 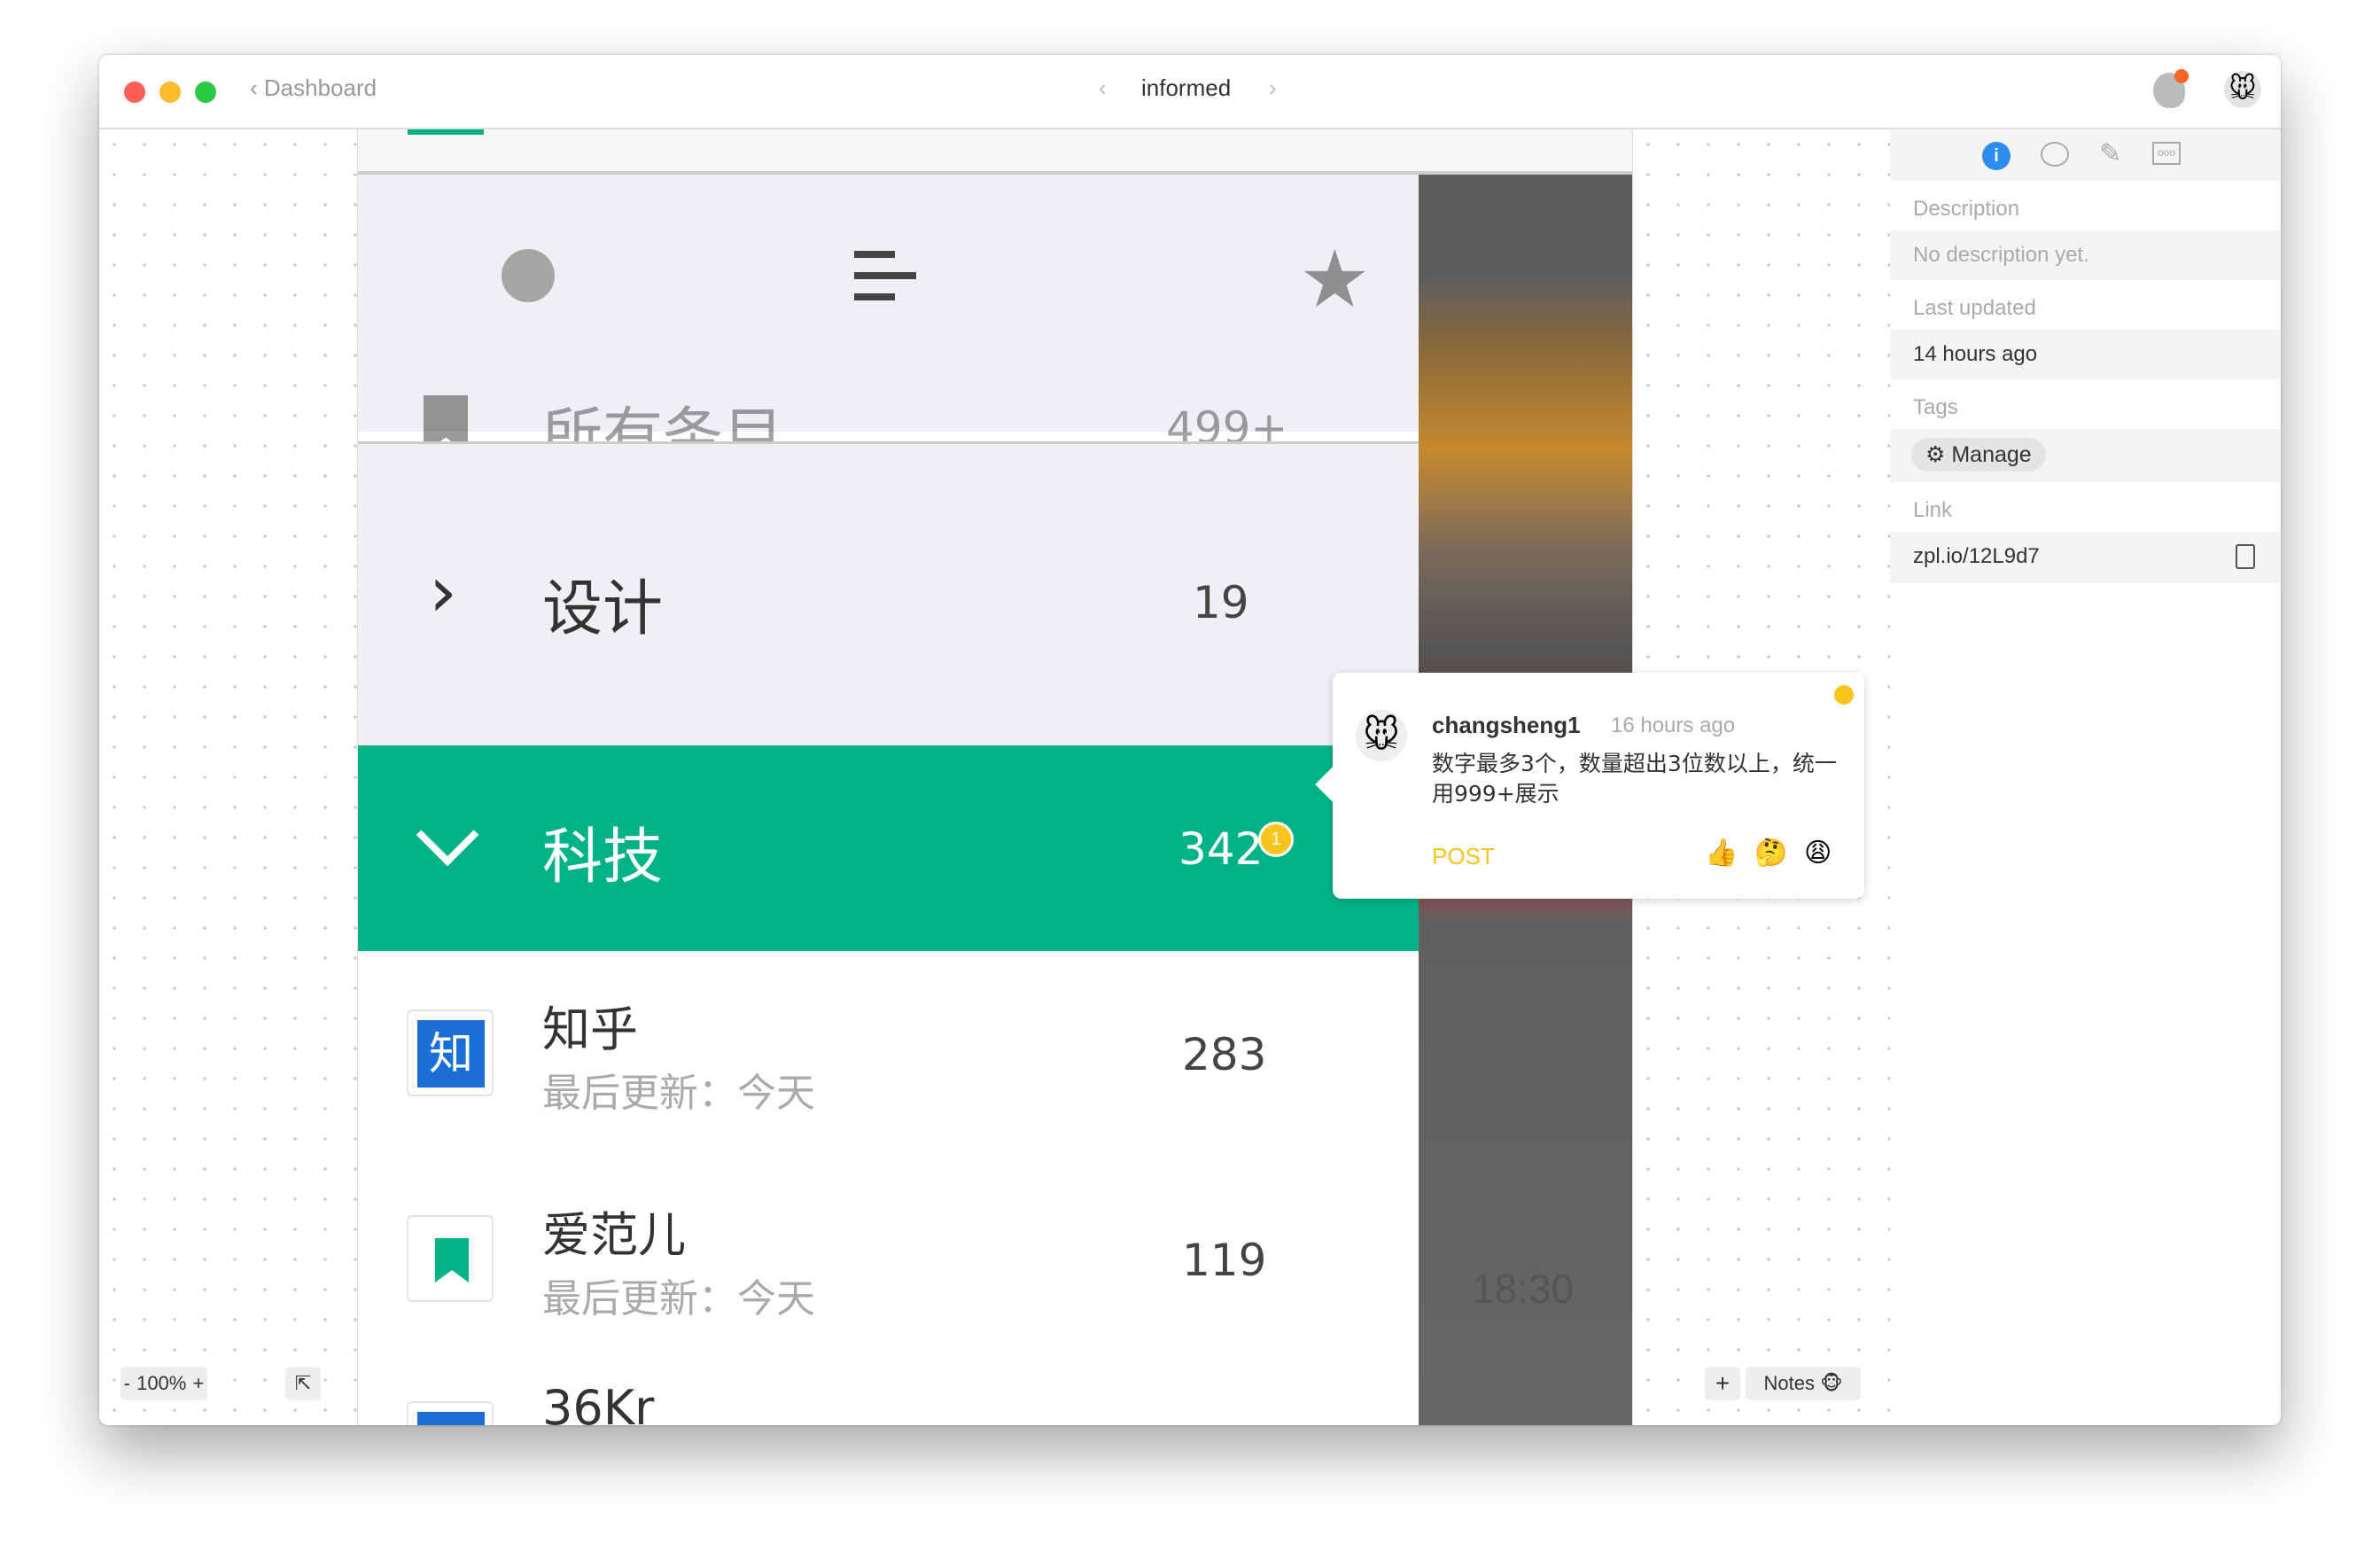 What do you see at coordinates (1933, 510) in the screenshot?
I see `link-label: Link` at bounding box center [1933, 510].